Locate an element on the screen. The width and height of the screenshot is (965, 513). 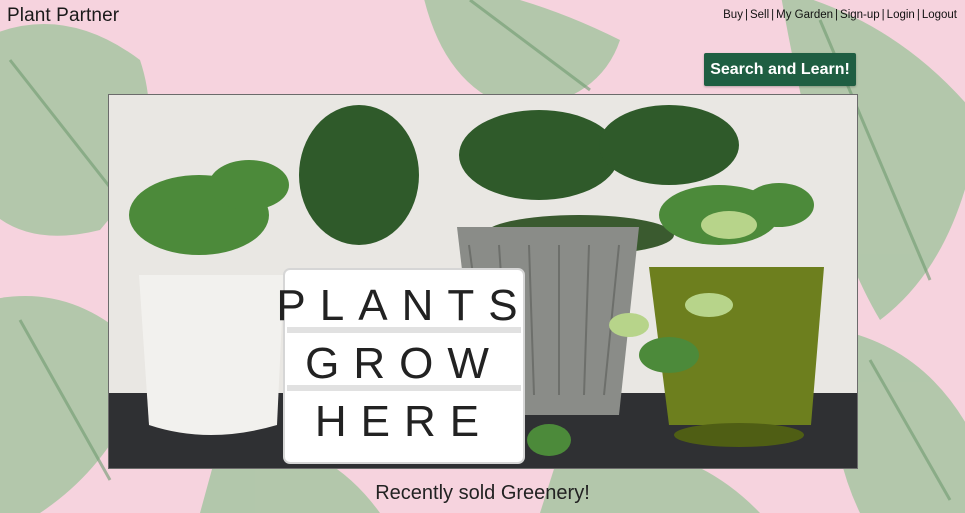
nav-buy-link: Buy is located at coordinates (733, 15).